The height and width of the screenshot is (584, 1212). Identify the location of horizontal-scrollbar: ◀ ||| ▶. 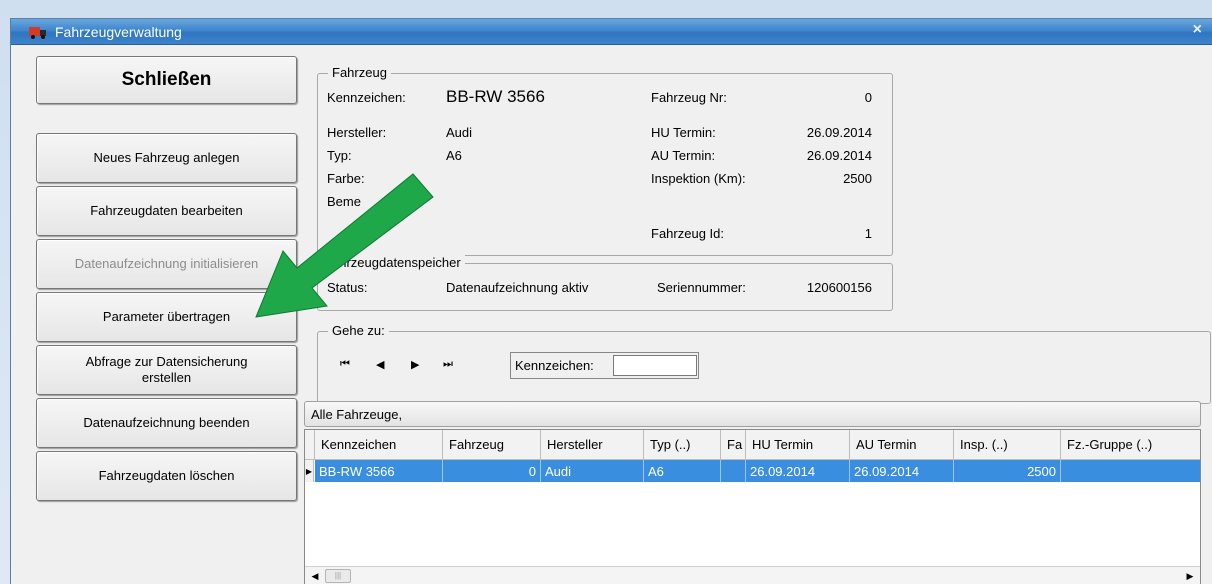
(752, 575).